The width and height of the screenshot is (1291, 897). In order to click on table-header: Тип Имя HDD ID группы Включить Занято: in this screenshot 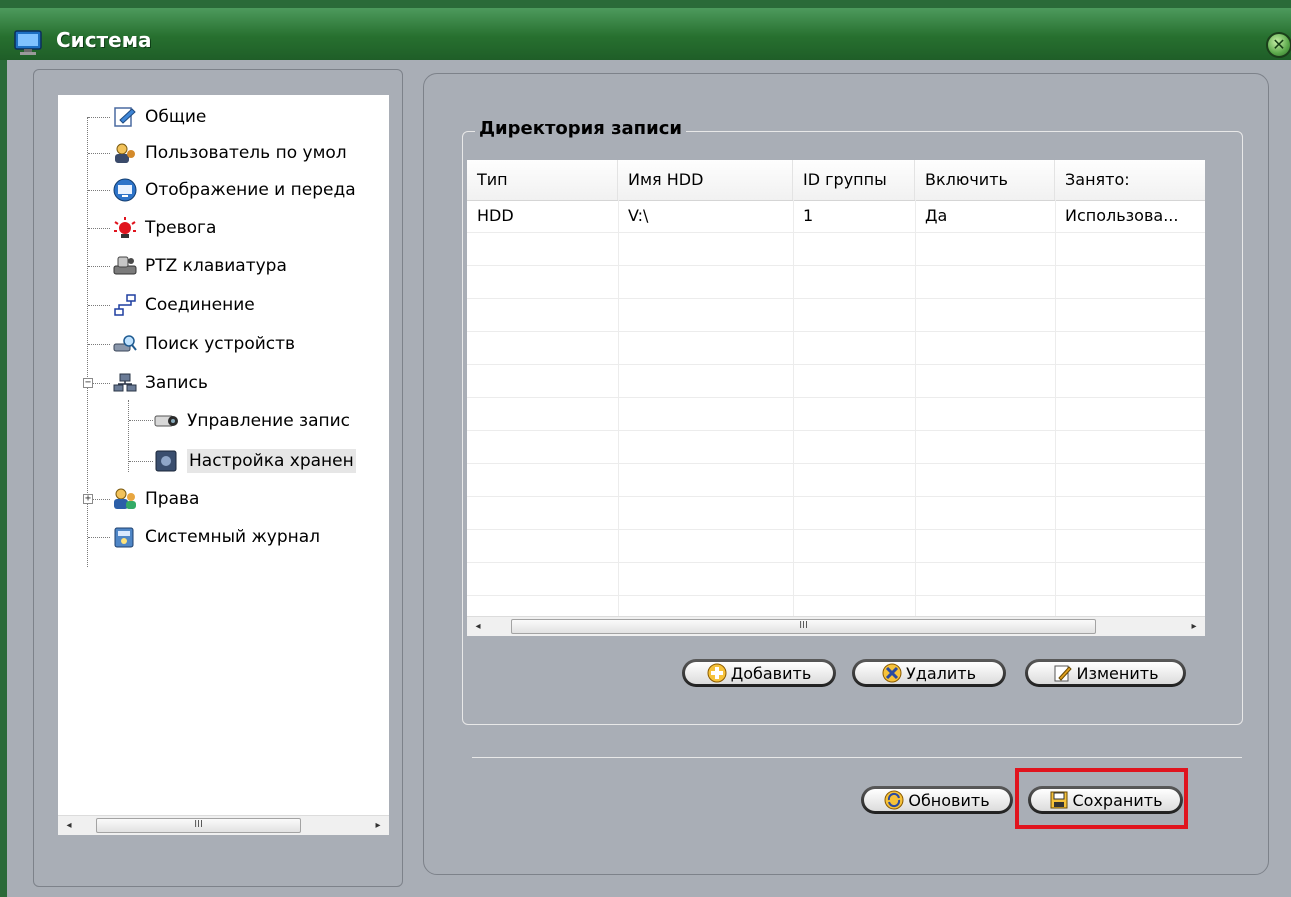, I will do `click(836, 180)`.